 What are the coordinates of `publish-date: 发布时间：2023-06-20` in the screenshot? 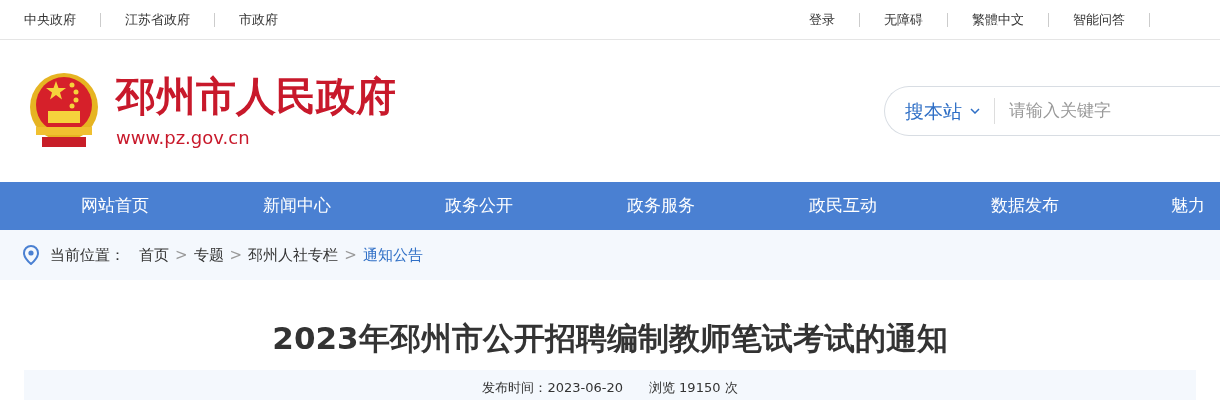 It's located at (552, 388).